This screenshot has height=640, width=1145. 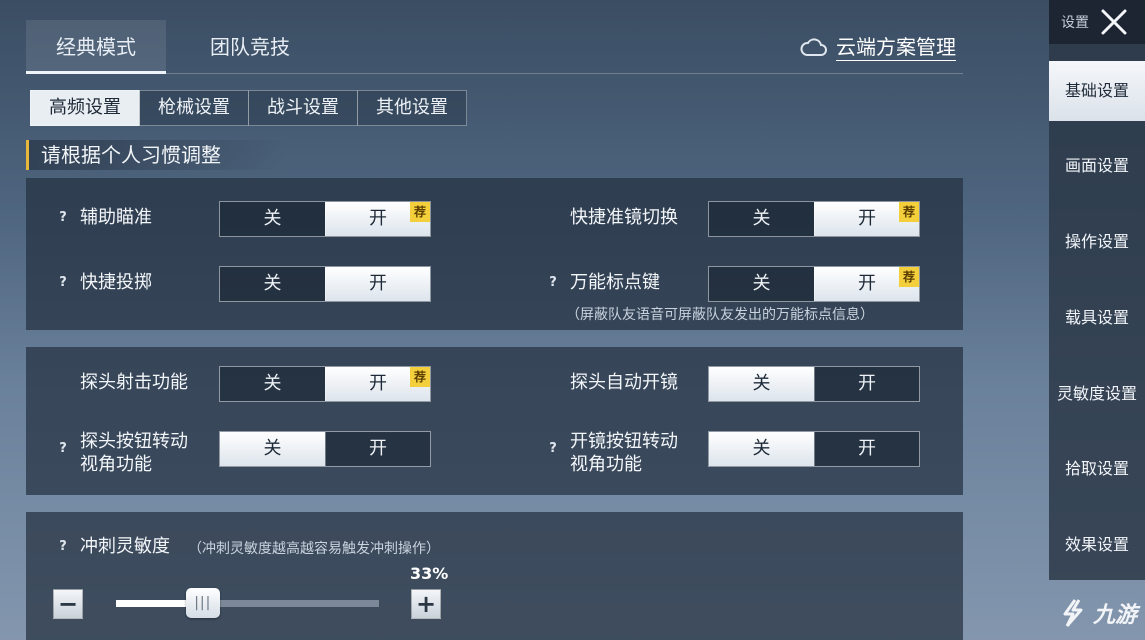 I want to click on tab-classic-mode: 经典模式, so click(x=96, y=47).